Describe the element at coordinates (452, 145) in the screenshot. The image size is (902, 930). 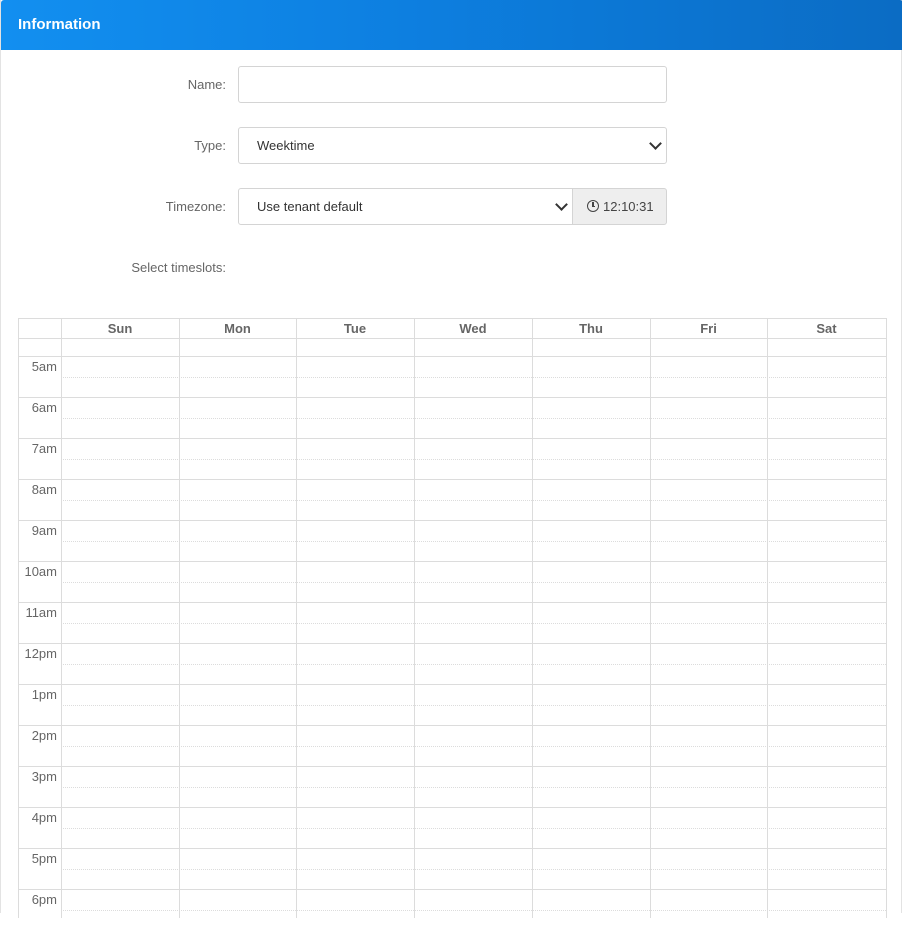
I see `type-select: Weektime` at that location.